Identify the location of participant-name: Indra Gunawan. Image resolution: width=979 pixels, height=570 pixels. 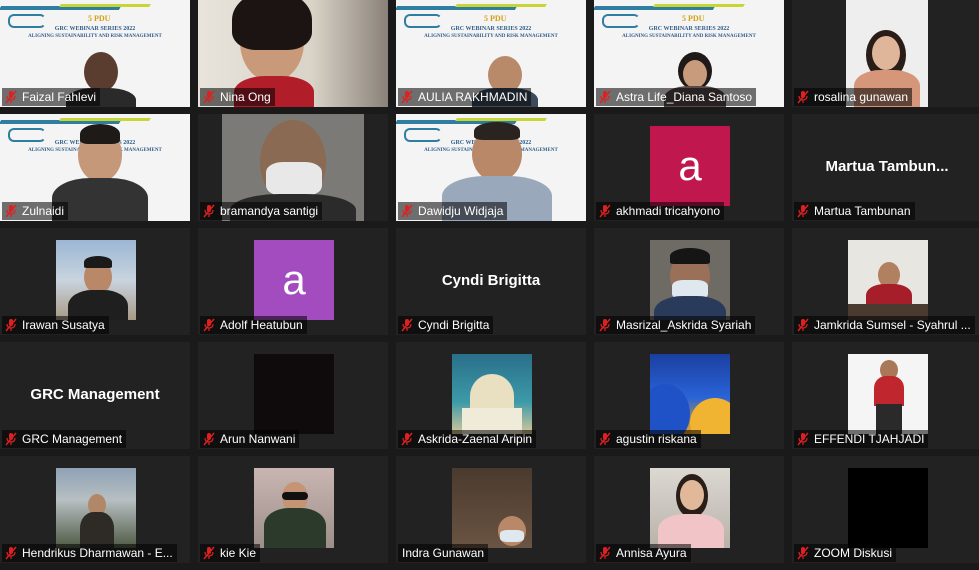
(443, 553).